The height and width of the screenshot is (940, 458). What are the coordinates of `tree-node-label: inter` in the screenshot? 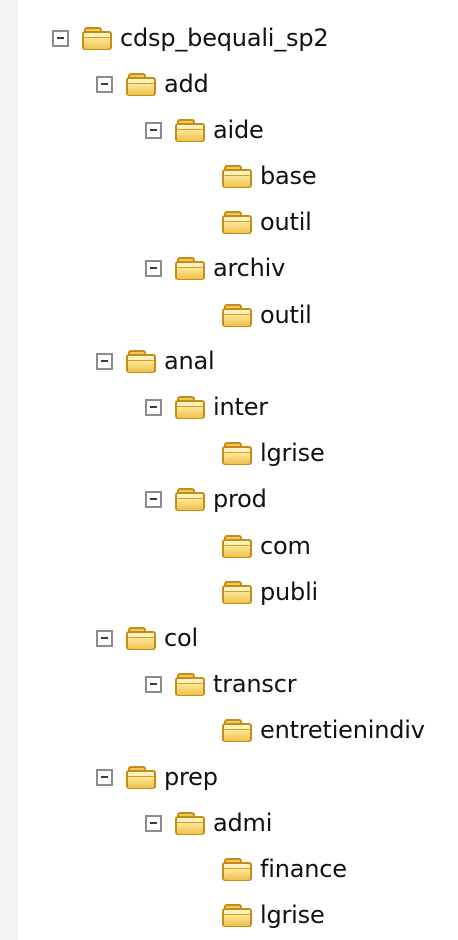 It's located at (240, 407).